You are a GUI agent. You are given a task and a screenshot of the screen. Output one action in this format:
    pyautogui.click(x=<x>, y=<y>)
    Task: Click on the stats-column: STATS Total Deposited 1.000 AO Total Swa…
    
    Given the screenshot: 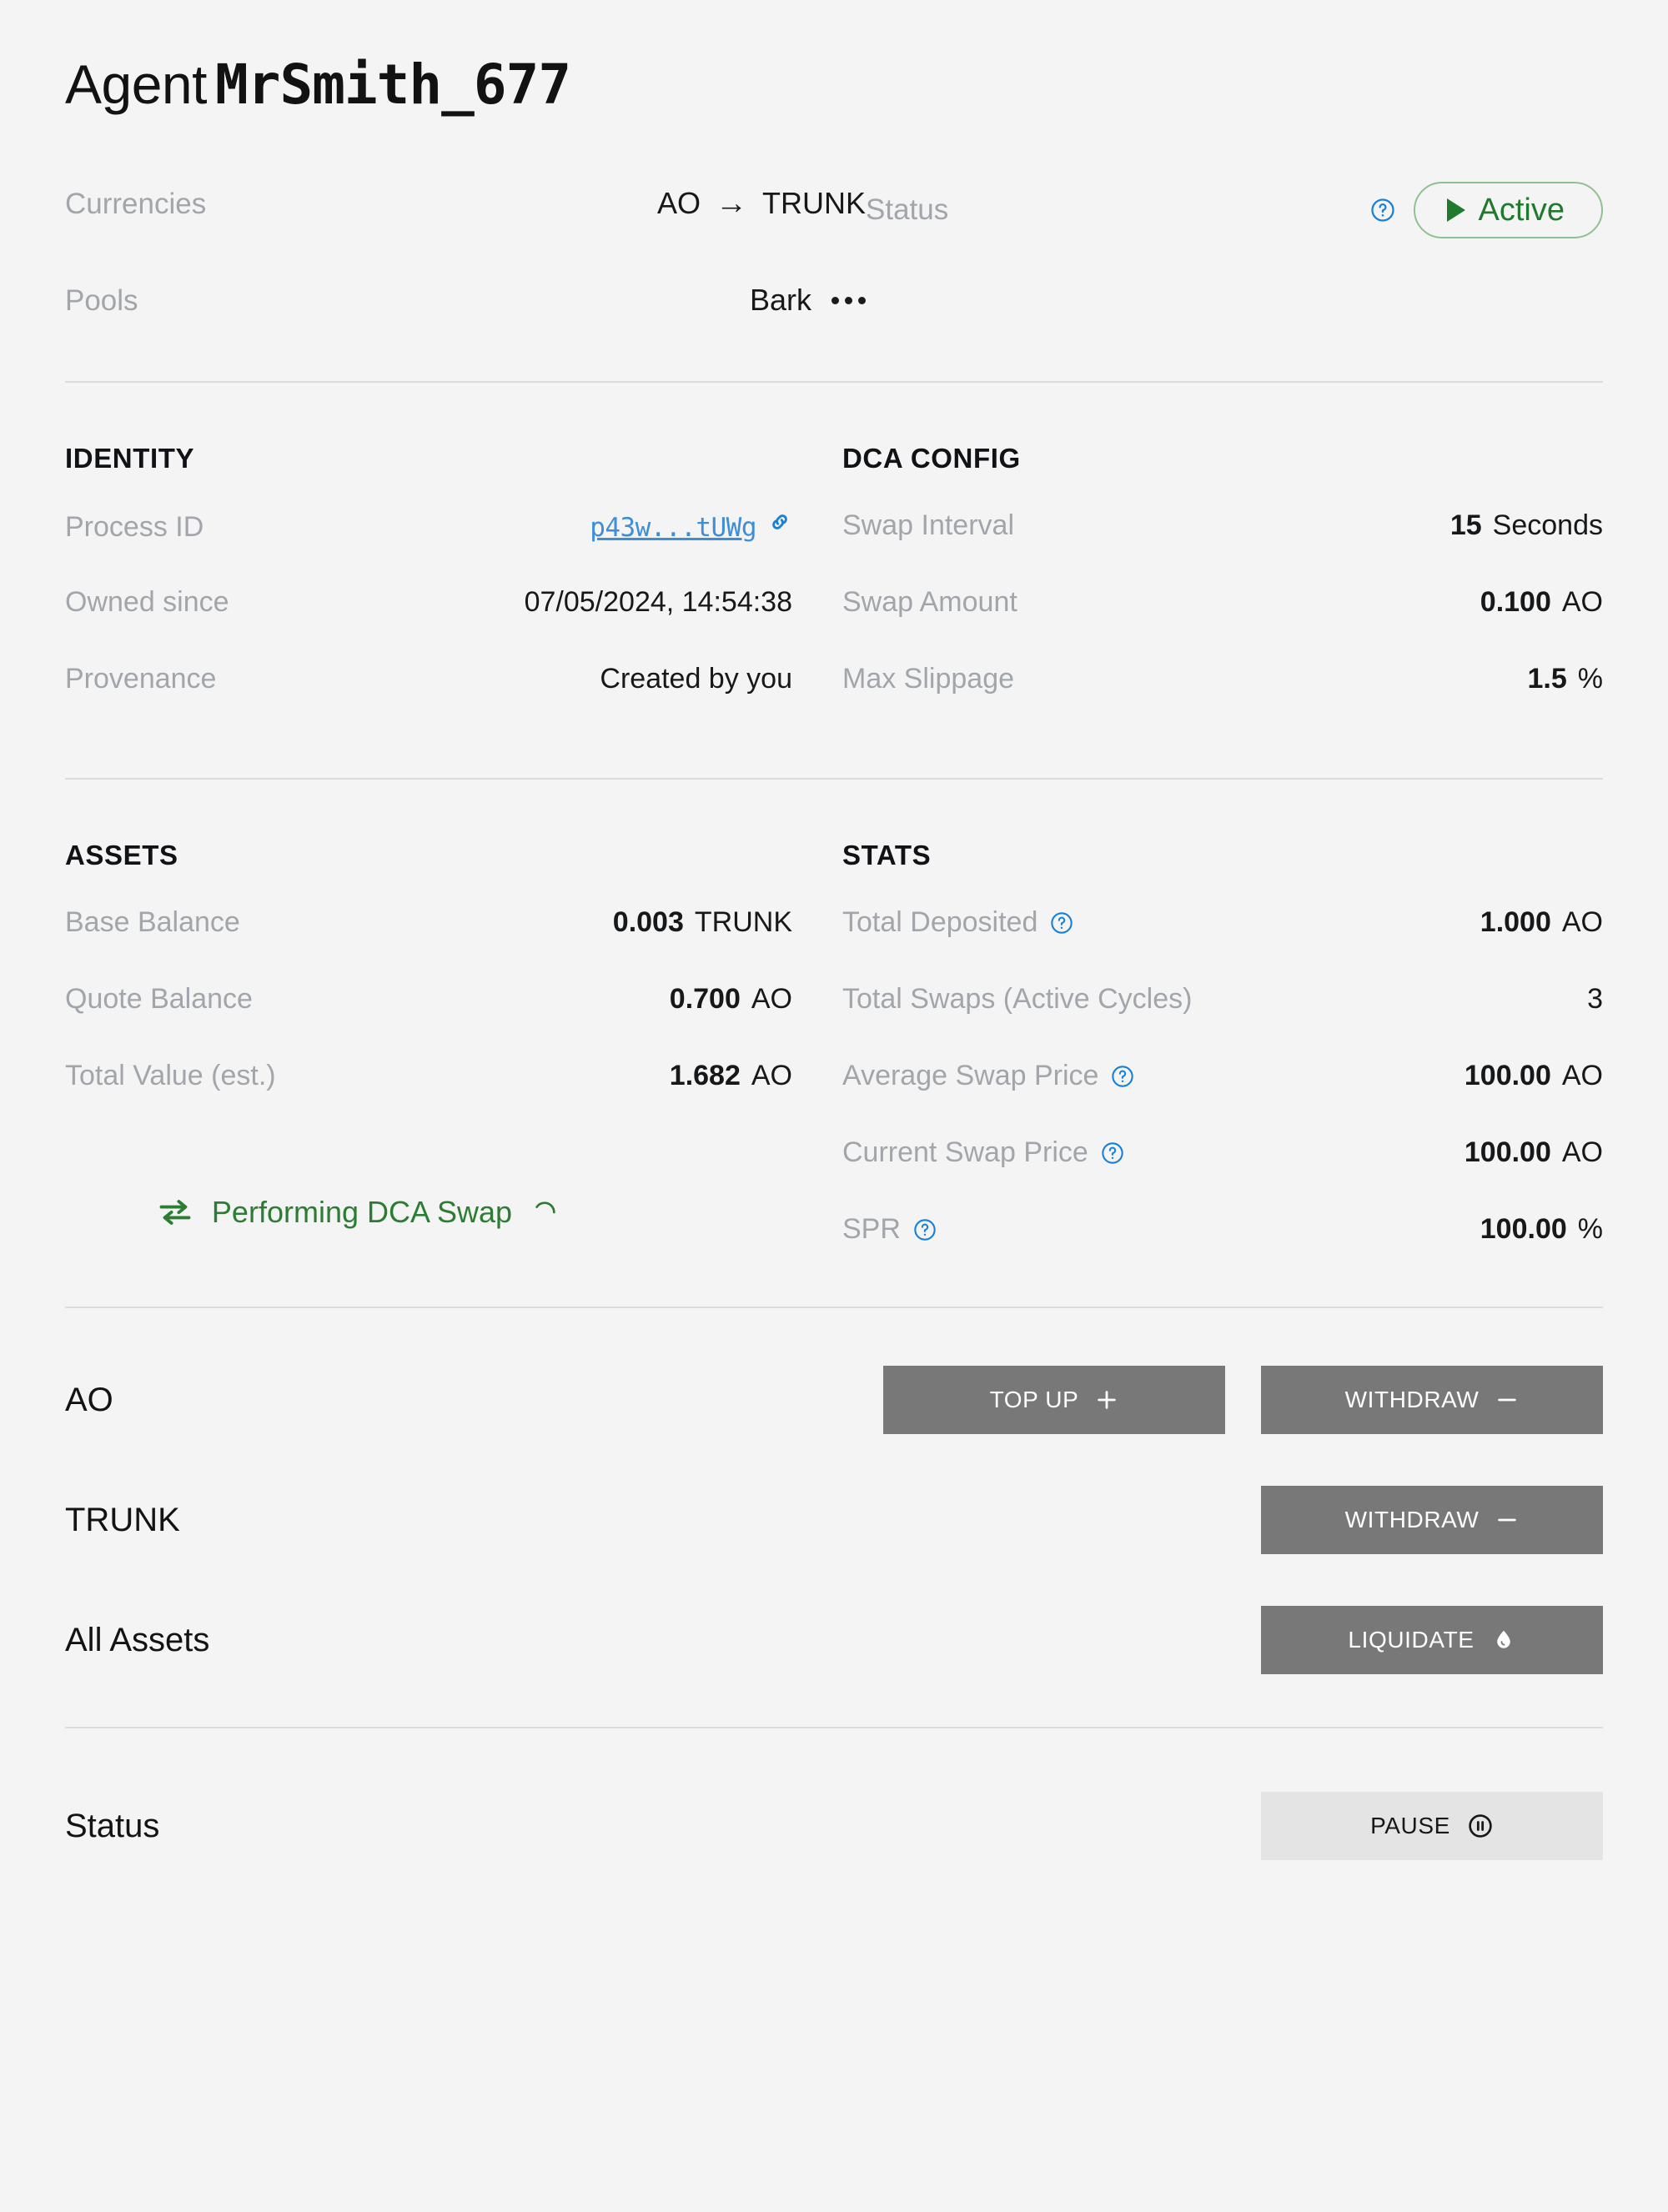 What is the action you would take?
    pyautogui.click(x=1218, y=1048)
    